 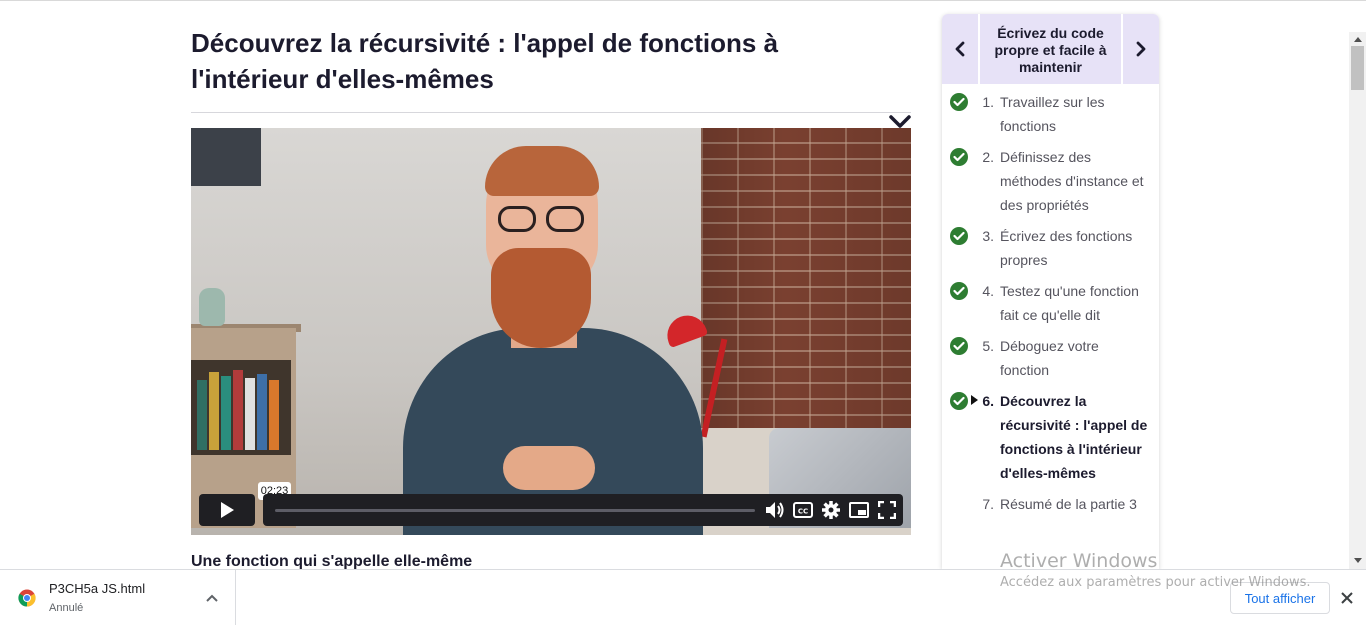 What do you see at coordinates (988, 102) in the screenshot?
I see `chapter-number: 1.` at bounding box center [988, 102].